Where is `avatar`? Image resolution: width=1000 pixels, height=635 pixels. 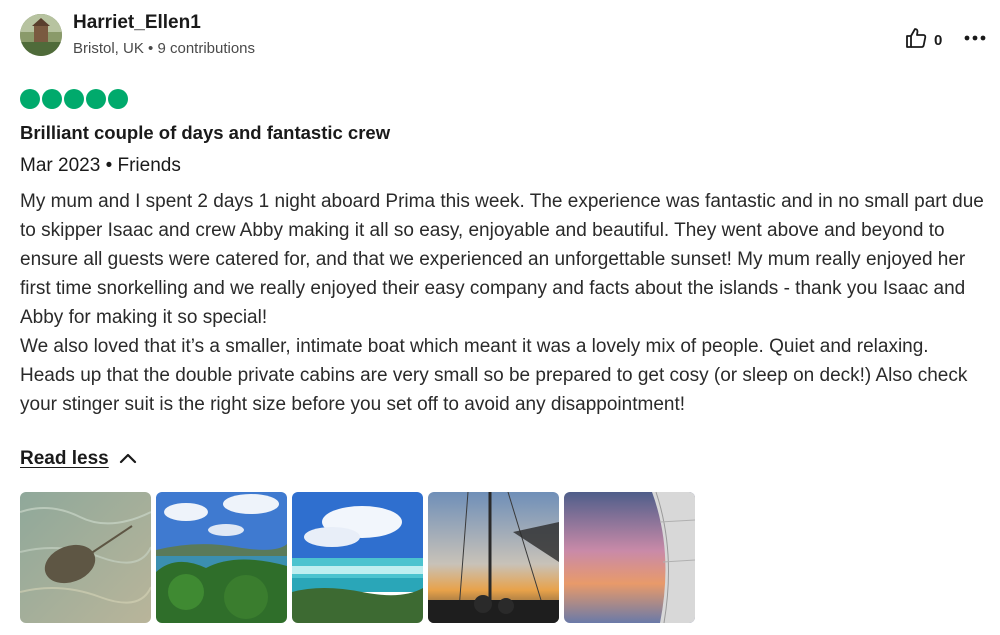
avatar is located at coordinates (41, 35).